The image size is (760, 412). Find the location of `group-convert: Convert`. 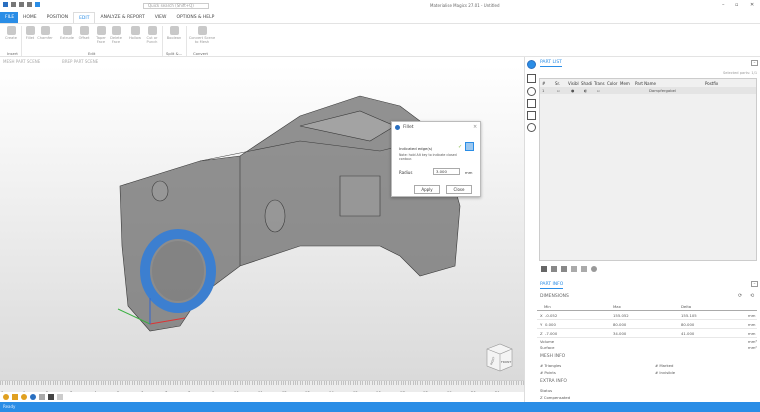

group-convert: Convert is located at coordinates (201, 53).